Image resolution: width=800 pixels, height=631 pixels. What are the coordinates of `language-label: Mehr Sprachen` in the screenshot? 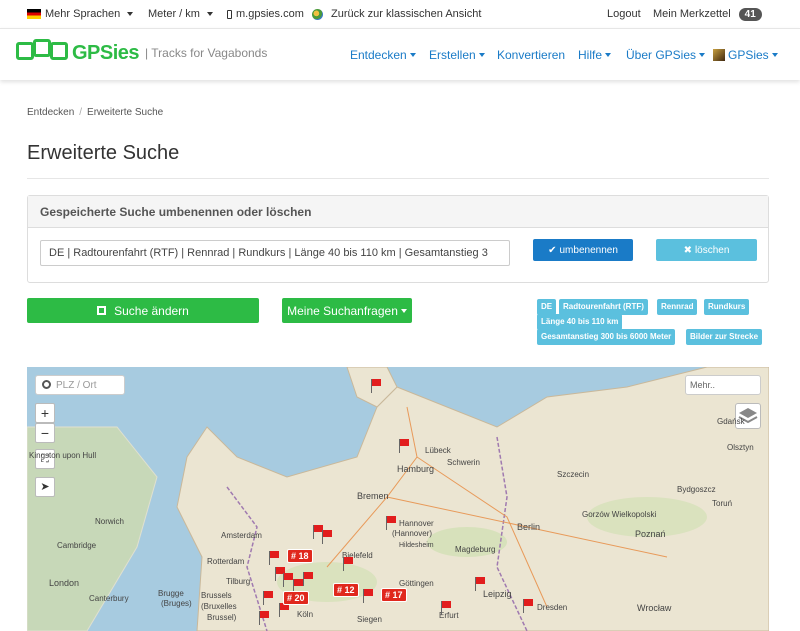 It's located at (83, 14).